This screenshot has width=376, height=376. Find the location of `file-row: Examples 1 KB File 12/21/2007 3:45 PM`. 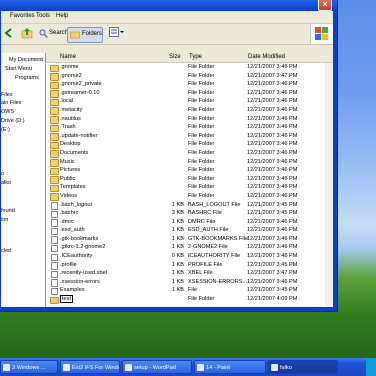

file-row: Examples 1 KB File 12/21/2007 3:45 PM is located at coordinates (189, 291).